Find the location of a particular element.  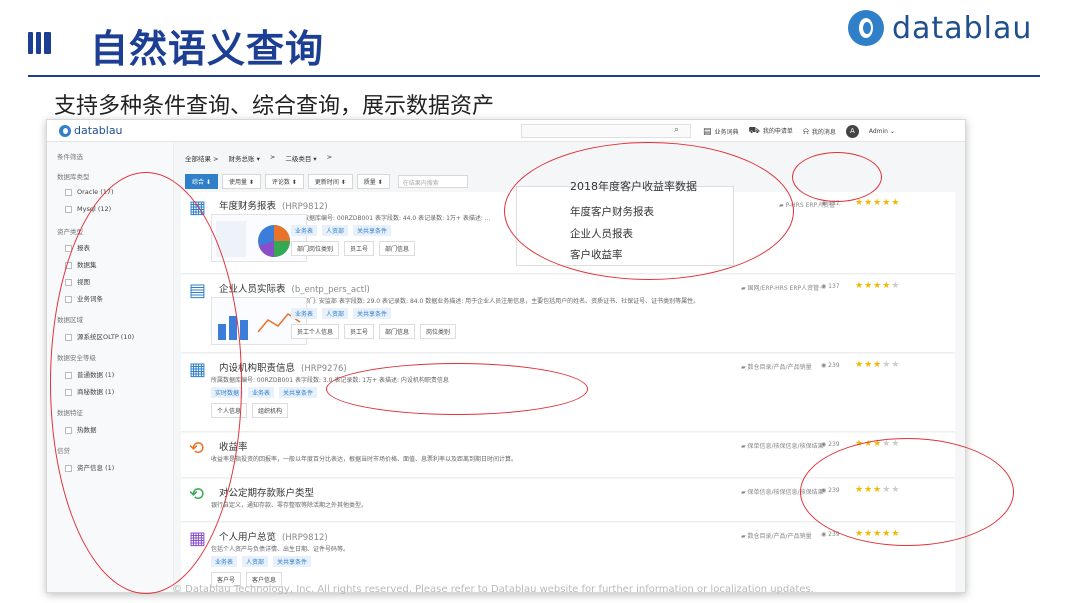

sort-updated: 更新时间 ⬍ is located at coordinates (330, 181).